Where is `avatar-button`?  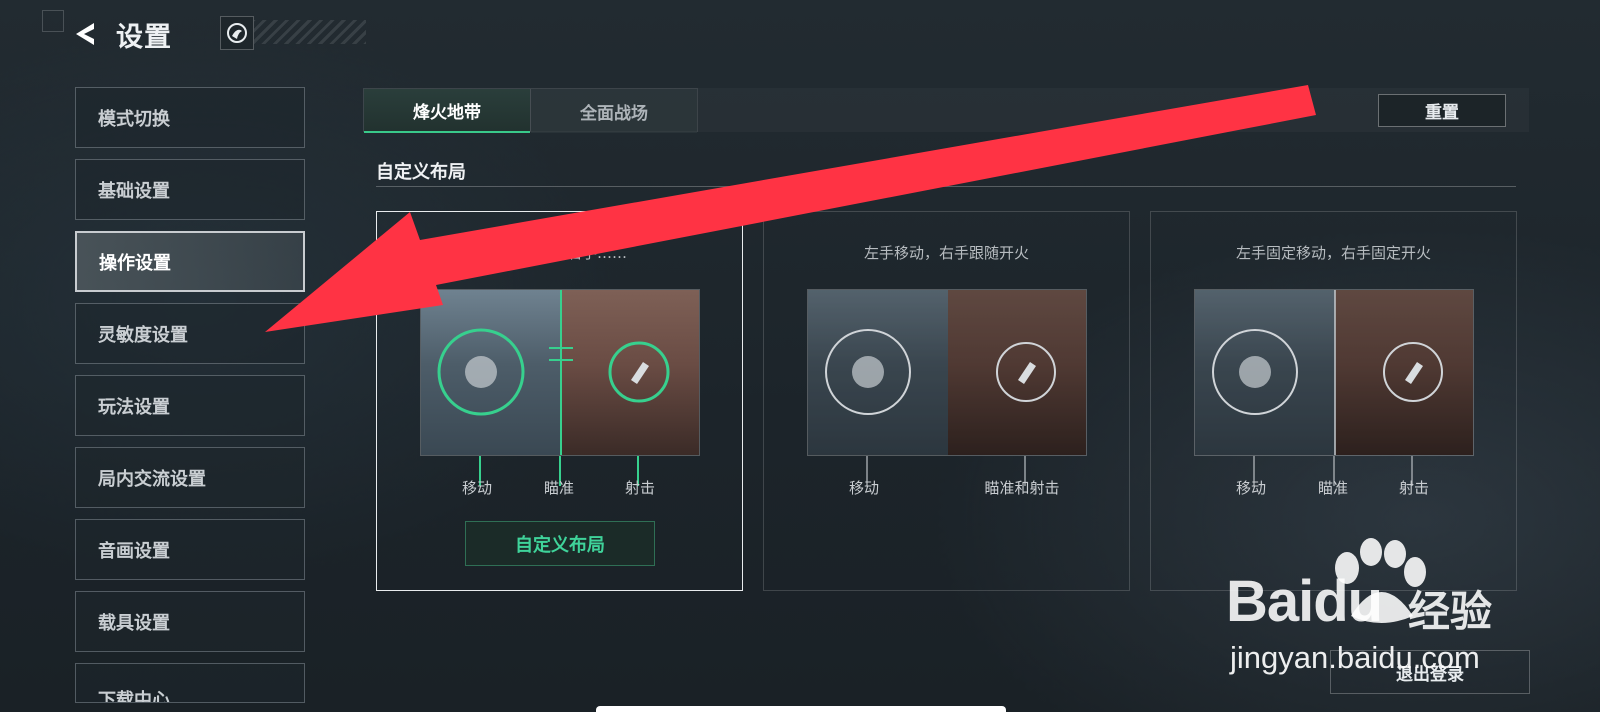
avatar-button is located at coordinates (237, 33).